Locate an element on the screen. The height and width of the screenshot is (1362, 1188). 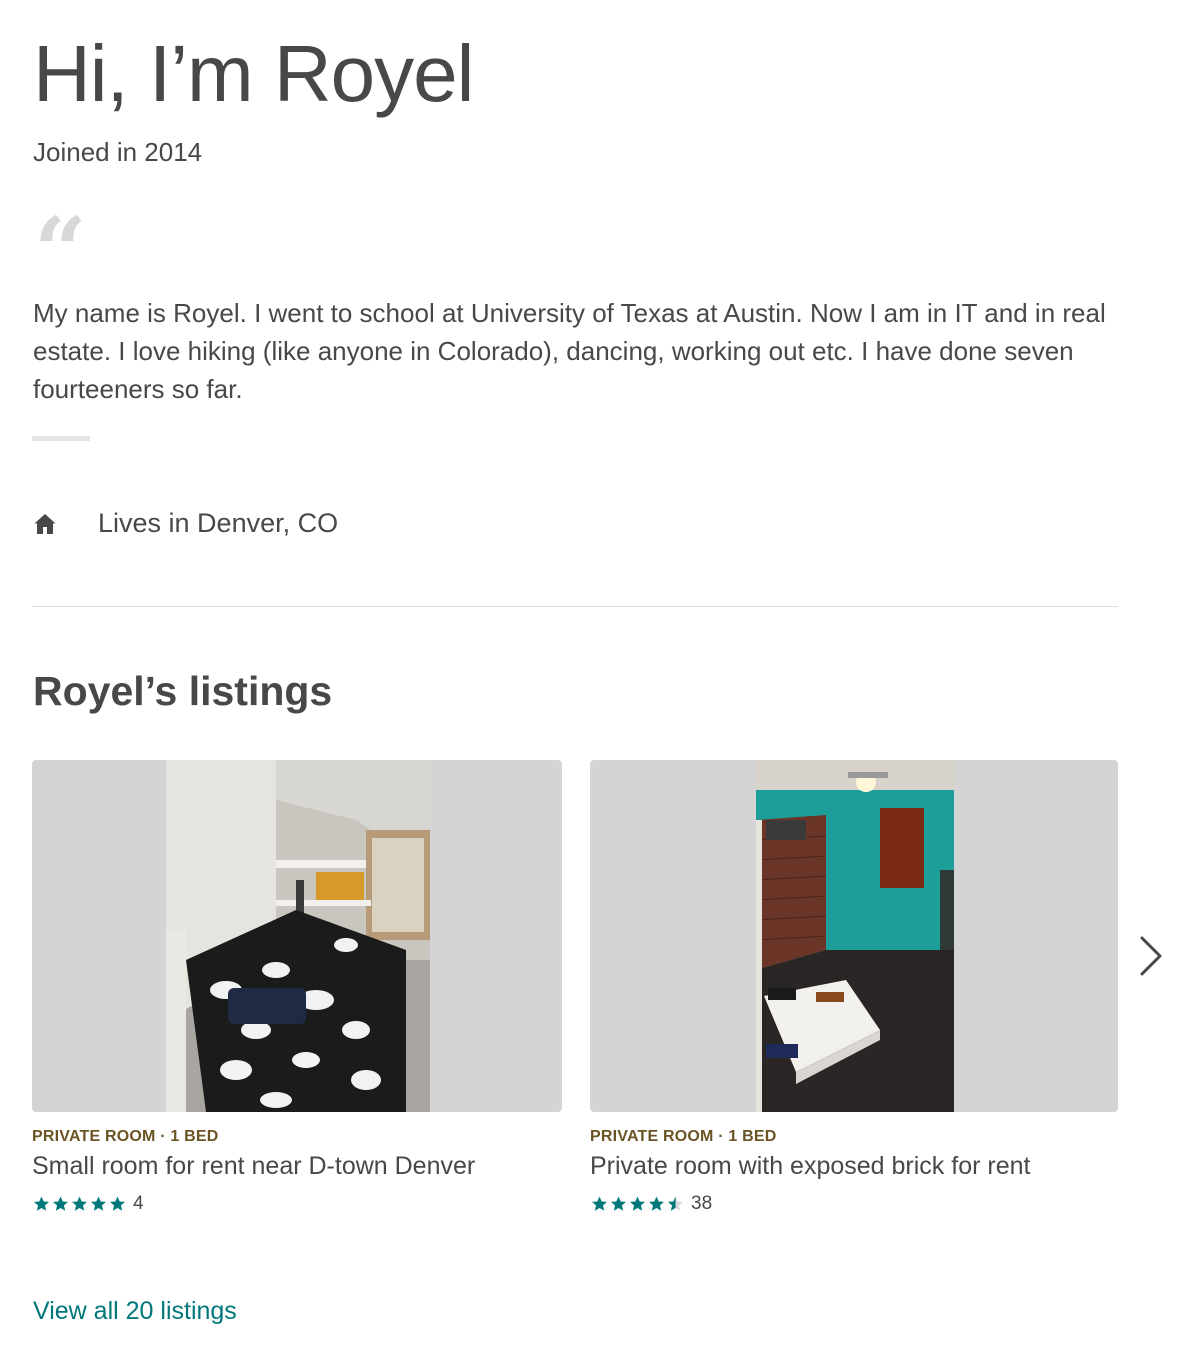
chevron-right-icon is located at coordinates (1151, 956).